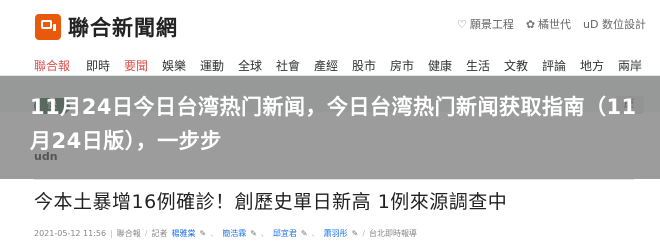 The image size is (660, 245). Describe the element at coordinates (530, 24) in the screenshot. I see `flower-icon: ✿` at that location.